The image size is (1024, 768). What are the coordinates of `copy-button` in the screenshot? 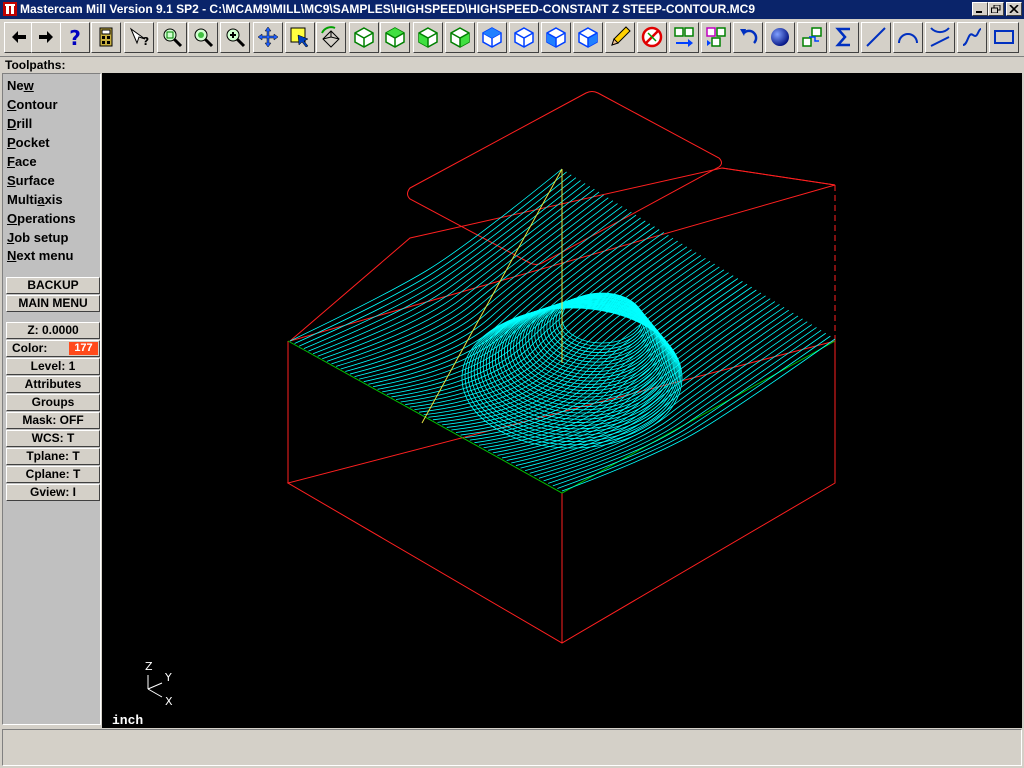 It's located at (716, 37).